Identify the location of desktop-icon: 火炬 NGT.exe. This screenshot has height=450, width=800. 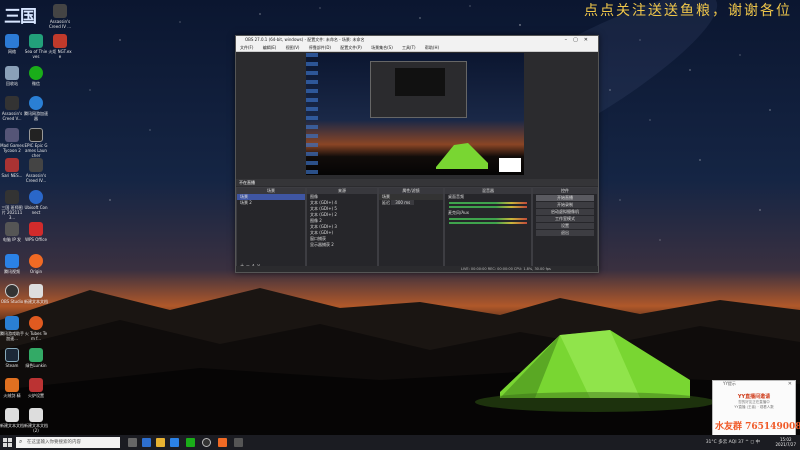
(60, 46).